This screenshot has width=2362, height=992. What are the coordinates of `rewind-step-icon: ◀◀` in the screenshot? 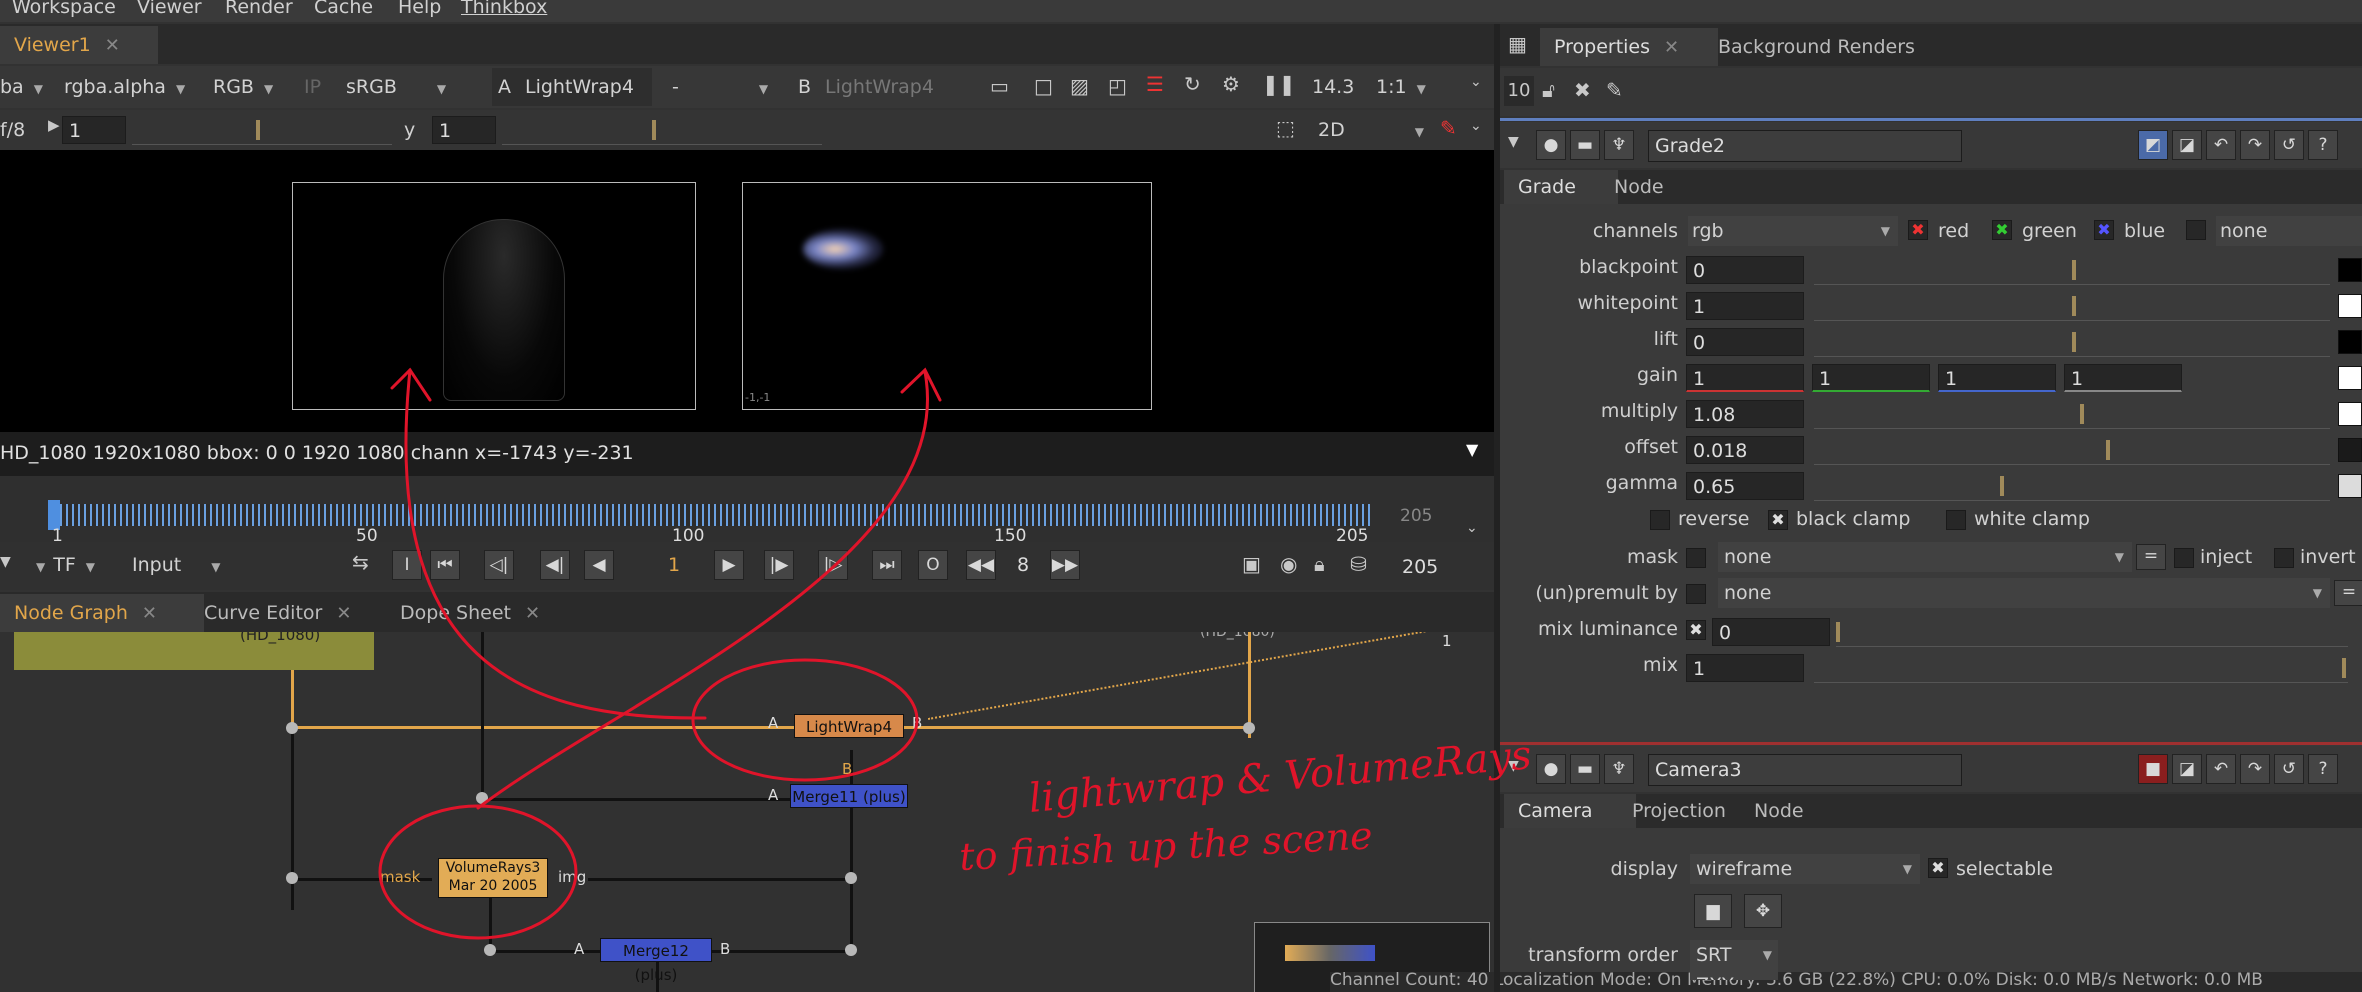 It's located at (981, 565).